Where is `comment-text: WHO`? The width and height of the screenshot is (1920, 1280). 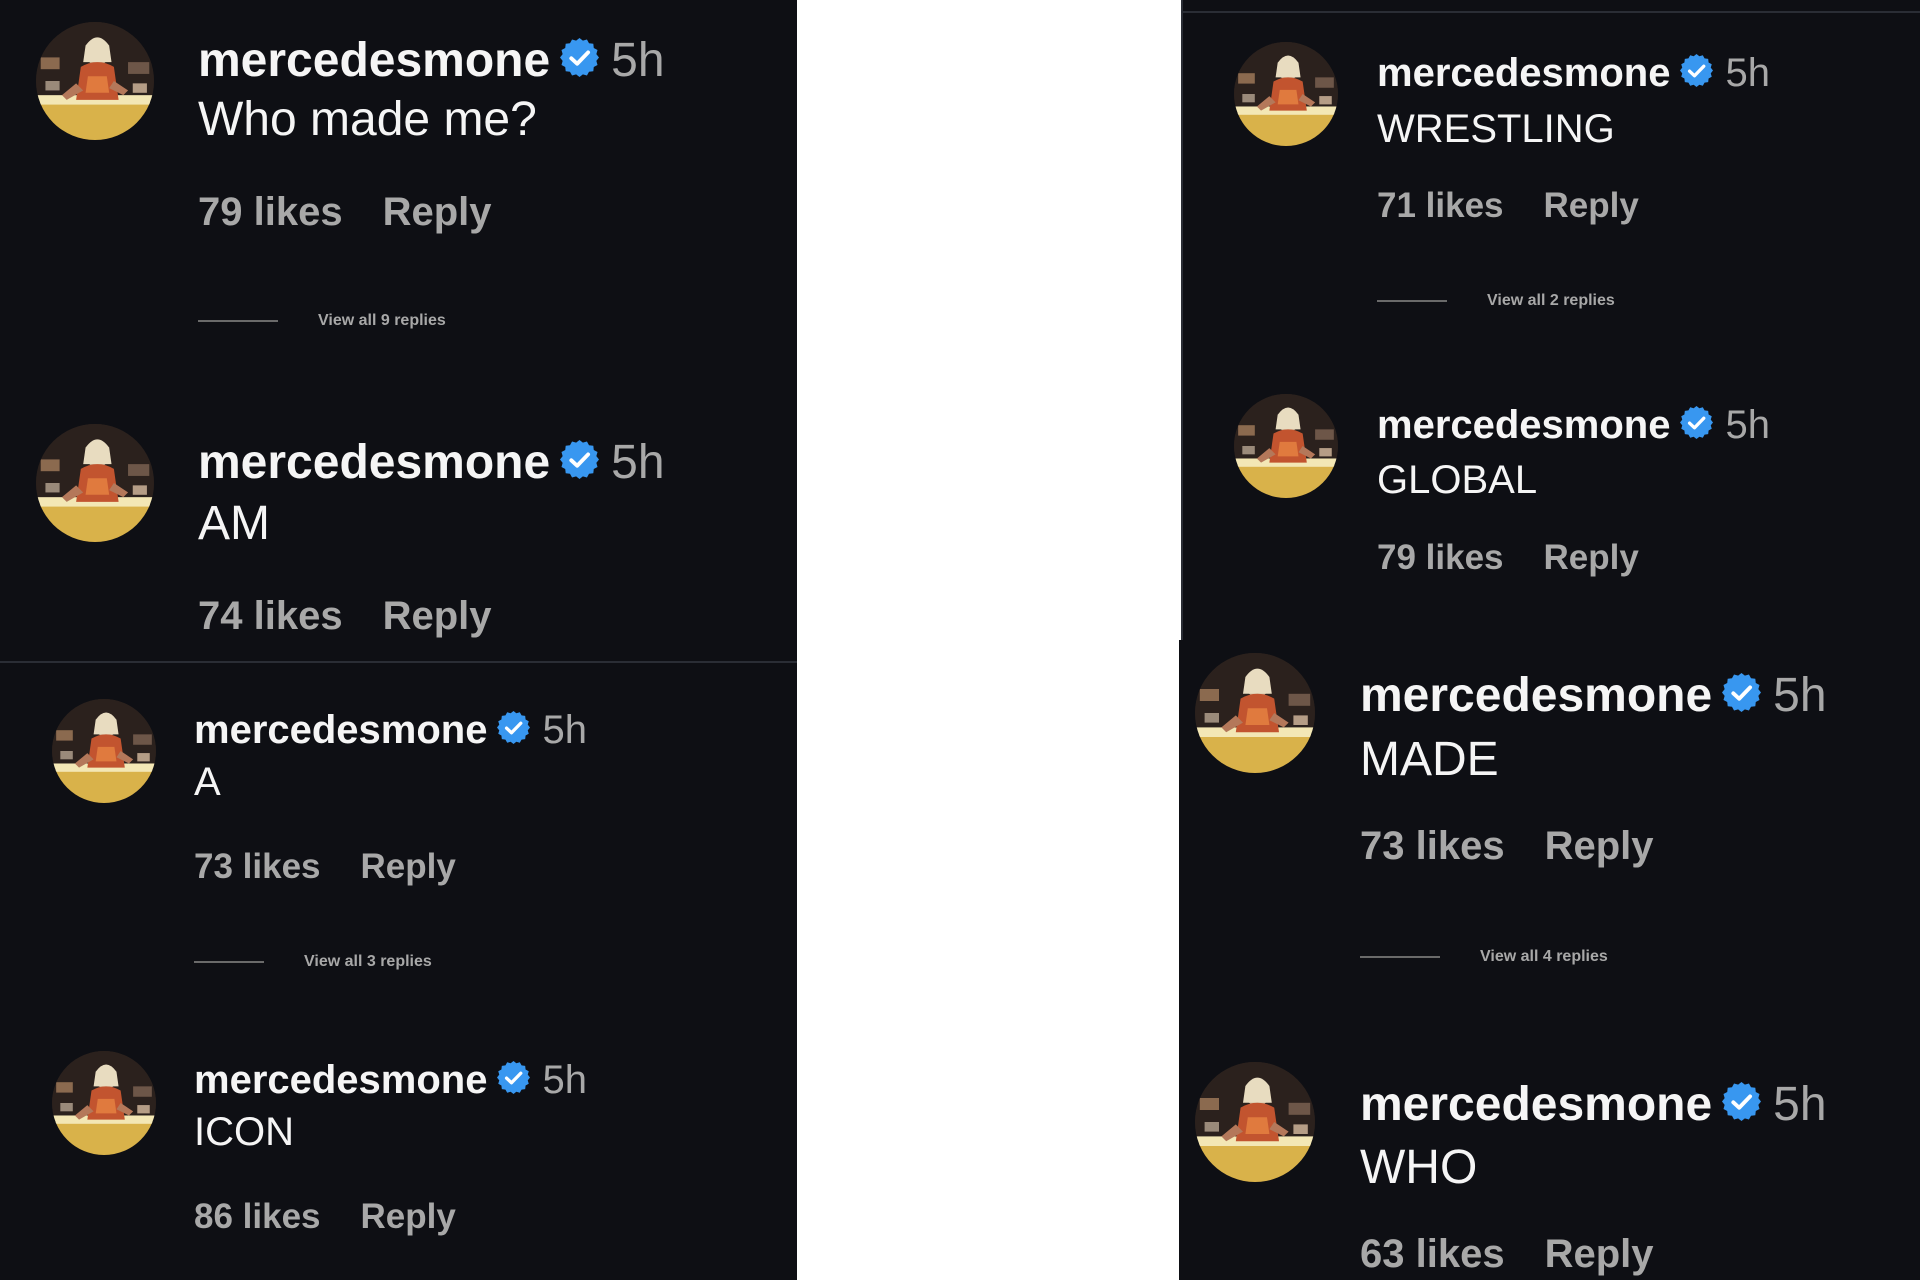 comment-text: WHO is located at coordinates (1419, 1167).